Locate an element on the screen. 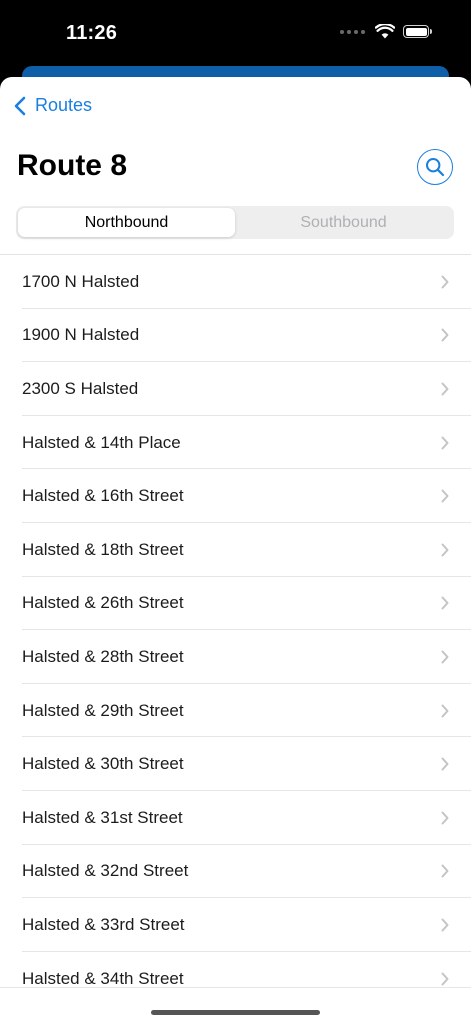 Image resolution: width=471 pixels, height=1025 pixels. cellular-signal-icon is located at coordinates (352, 31).